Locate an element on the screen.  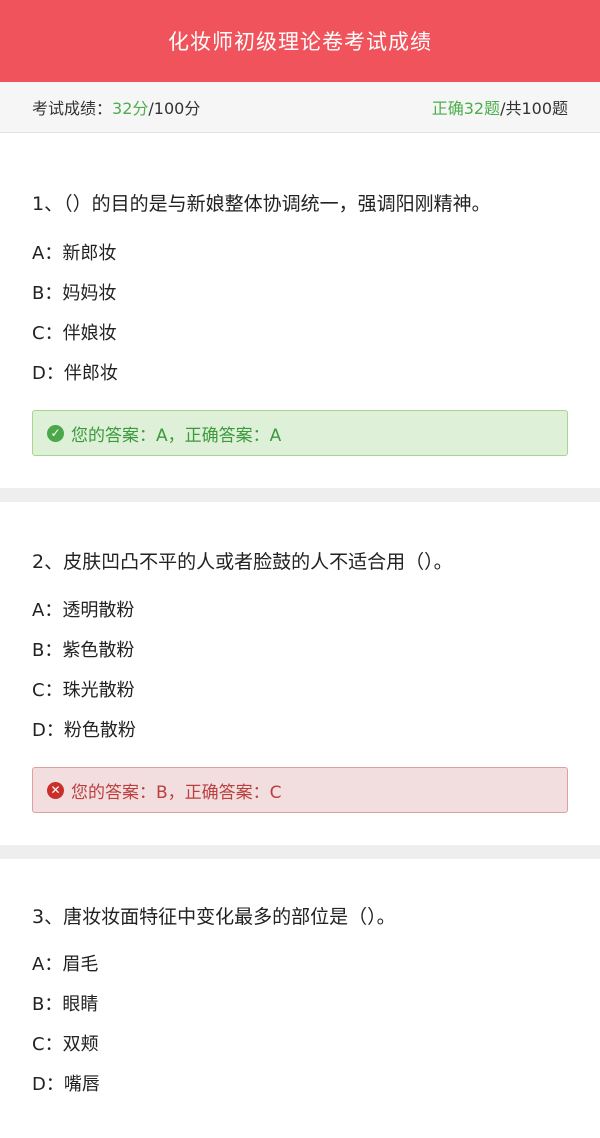
correct-count: 正确32题 is located at coordinates (466, 108).